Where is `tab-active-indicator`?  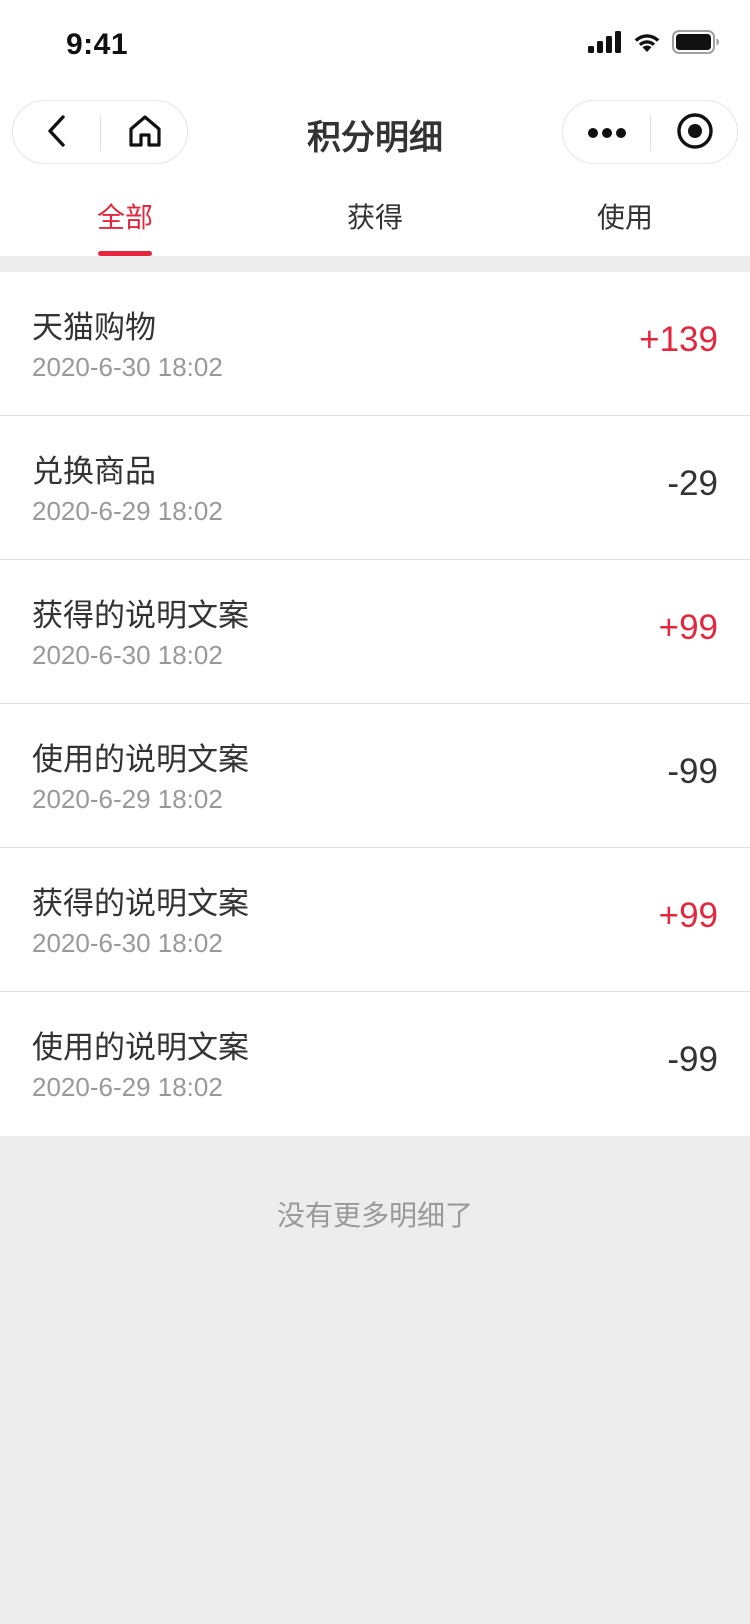
tab-active-indicator is located at coordinates (125, 253).